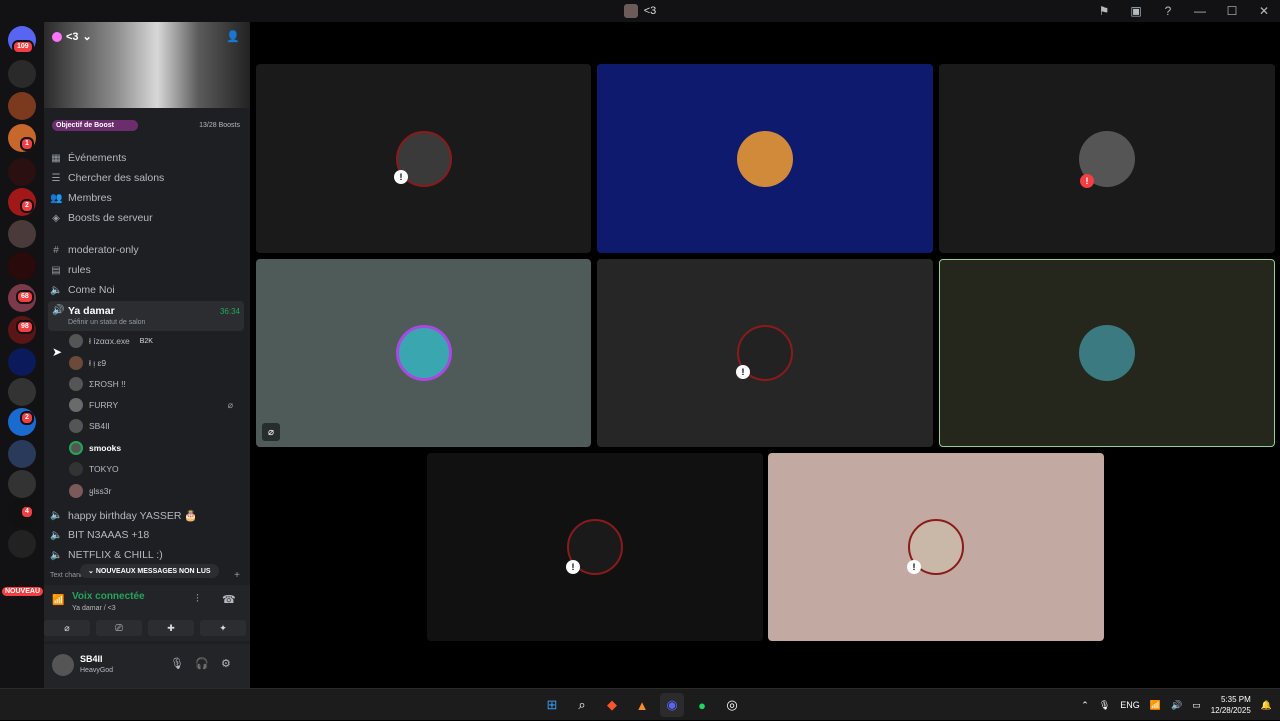 This screenshot has height=721, width=1280. I want to click on unread-badge: 2, so click(27, 418).